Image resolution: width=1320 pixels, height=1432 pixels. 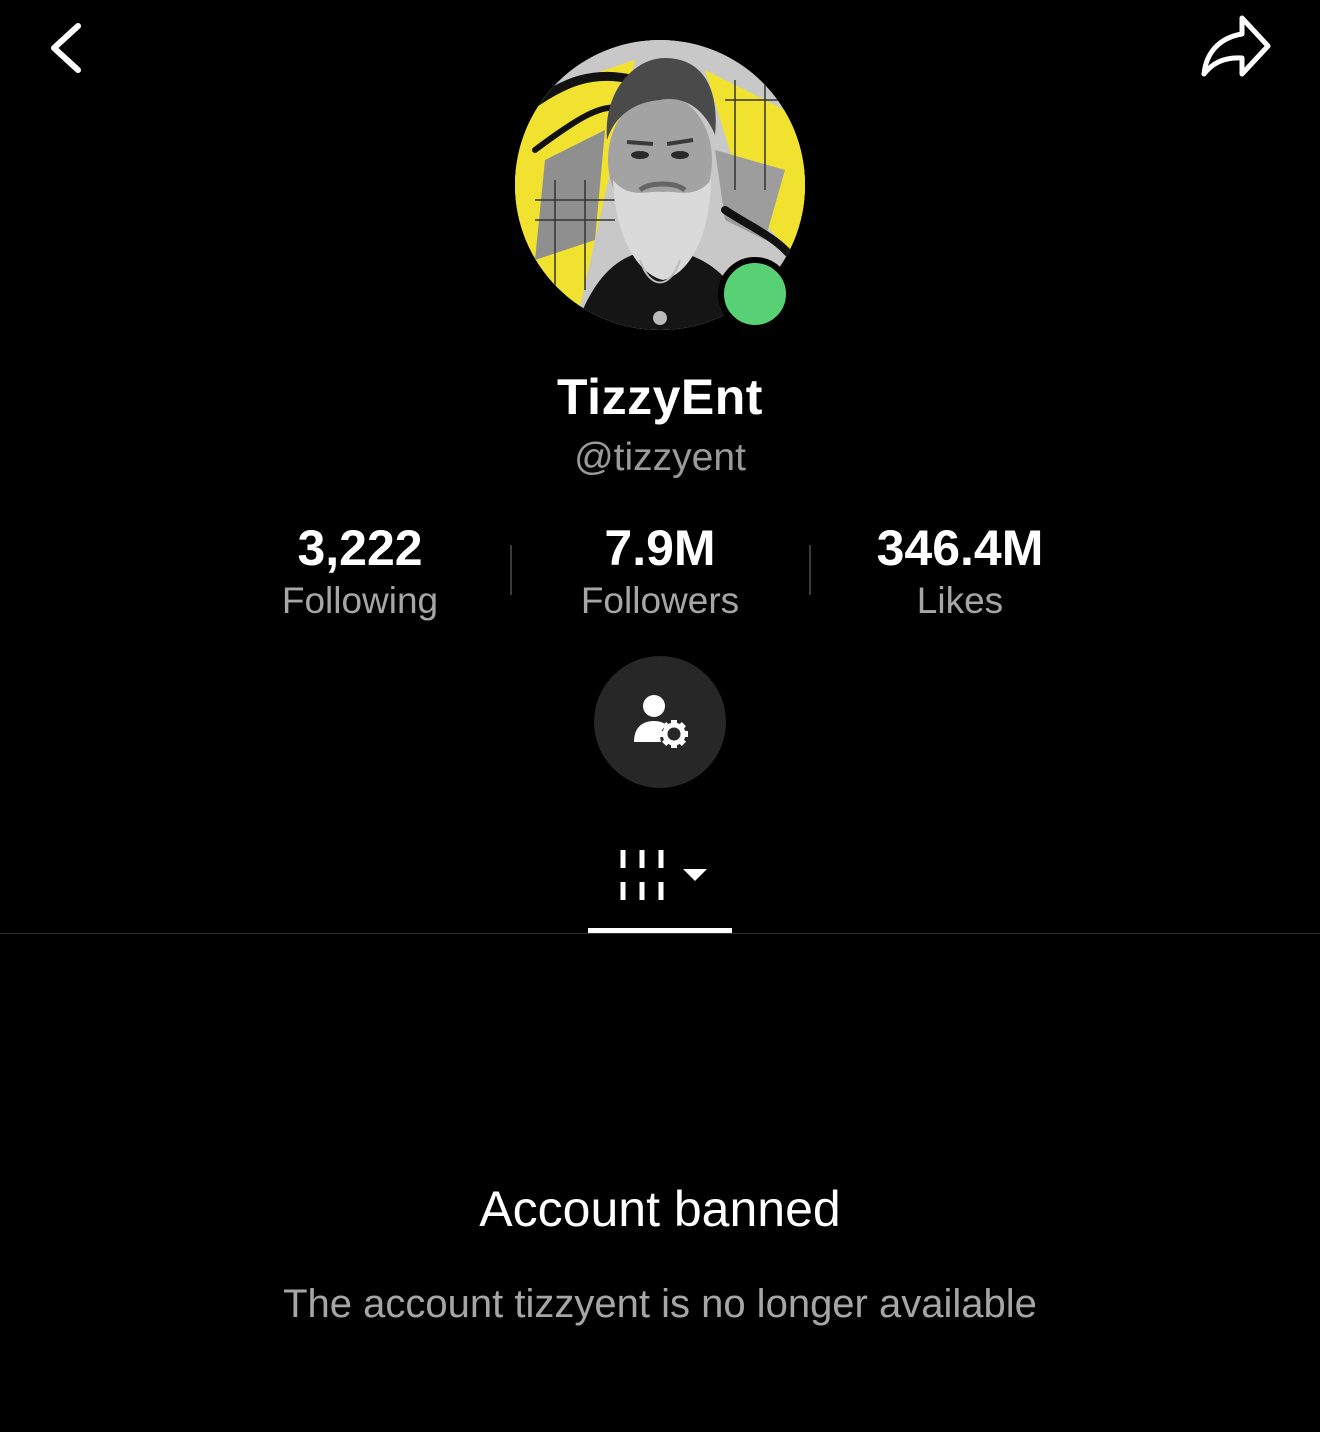 I want to click on video-grid-icon, so click(x=642, y=875).